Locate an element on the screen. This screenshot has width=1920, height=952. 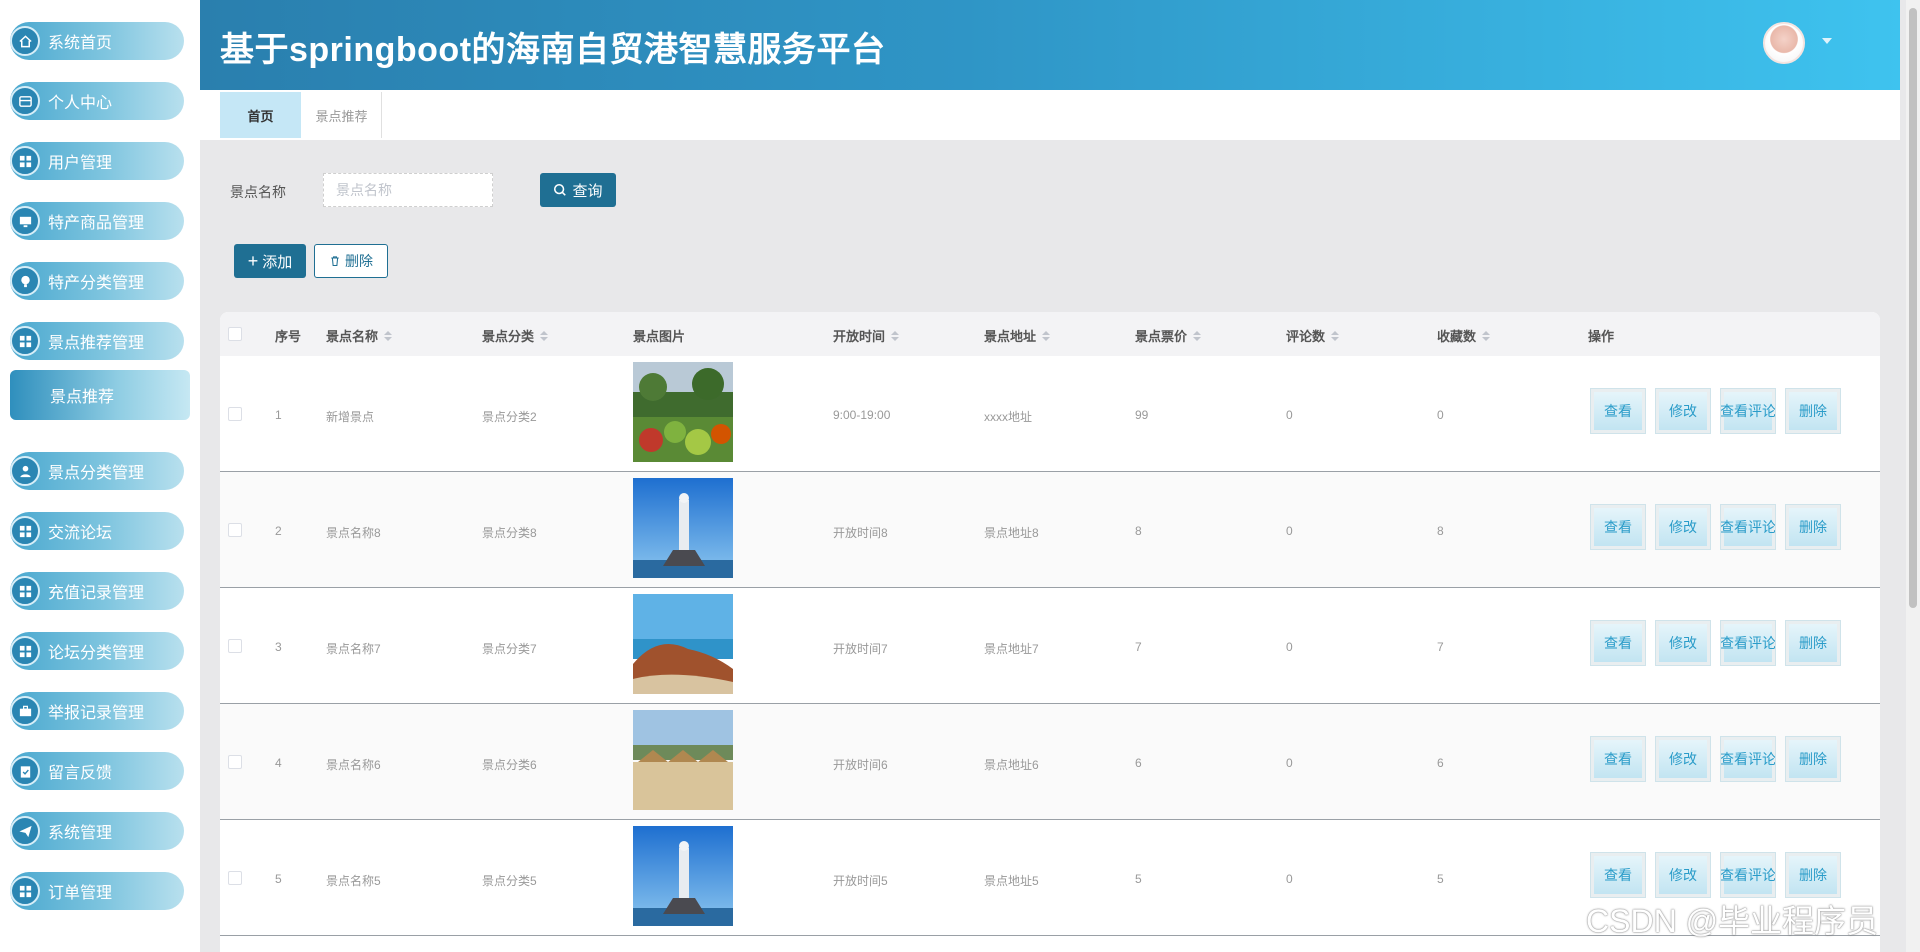
delete-button-label: 删除 is located at coordinates (359, 261).